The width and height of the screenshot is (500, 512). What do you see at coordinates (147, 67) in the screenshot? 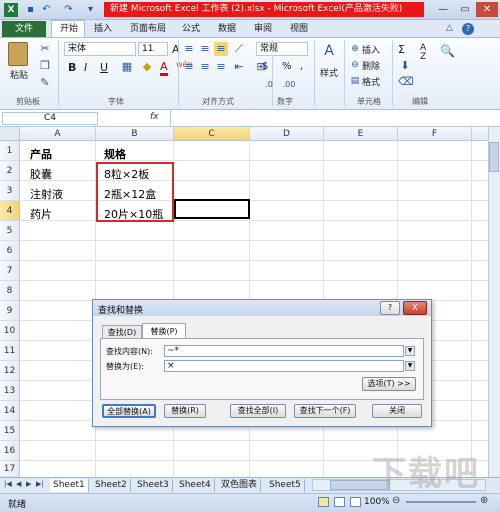
I see `fill-color-icon: ◆` at bounding box center [147, 67].